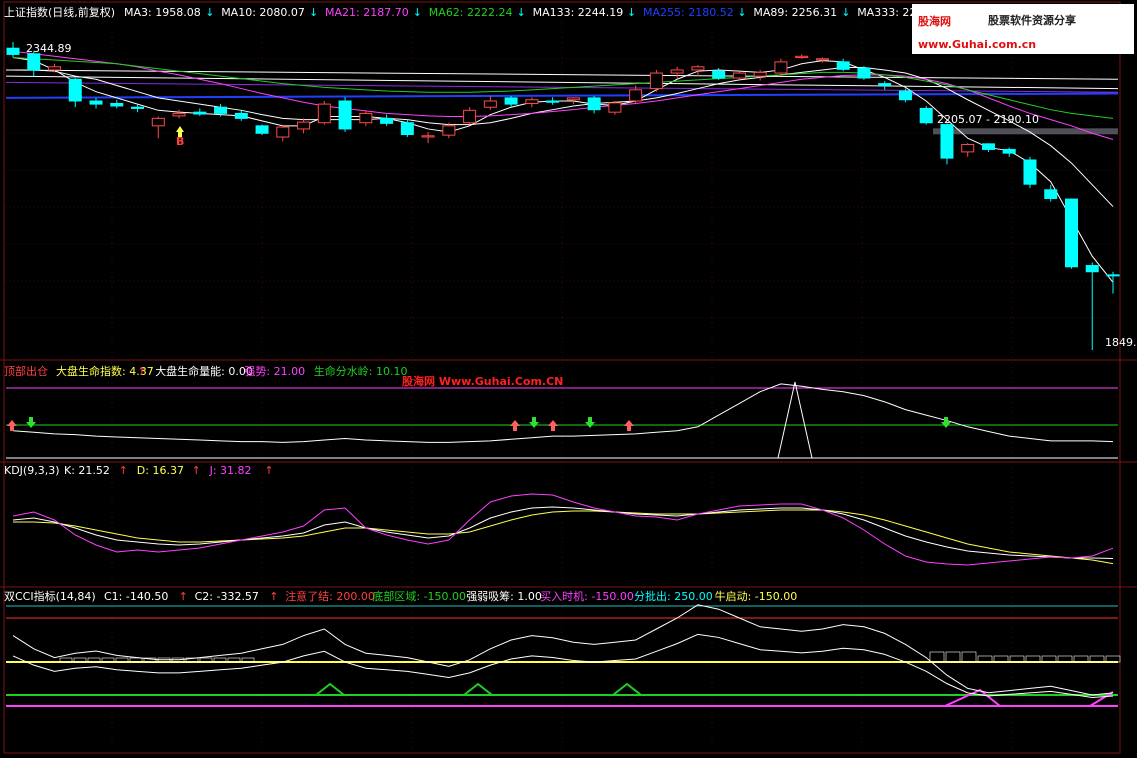 The width and height of the screenshot is (1137, 758). I want to click on header-label: C2: -332.57, so click(227, 596).